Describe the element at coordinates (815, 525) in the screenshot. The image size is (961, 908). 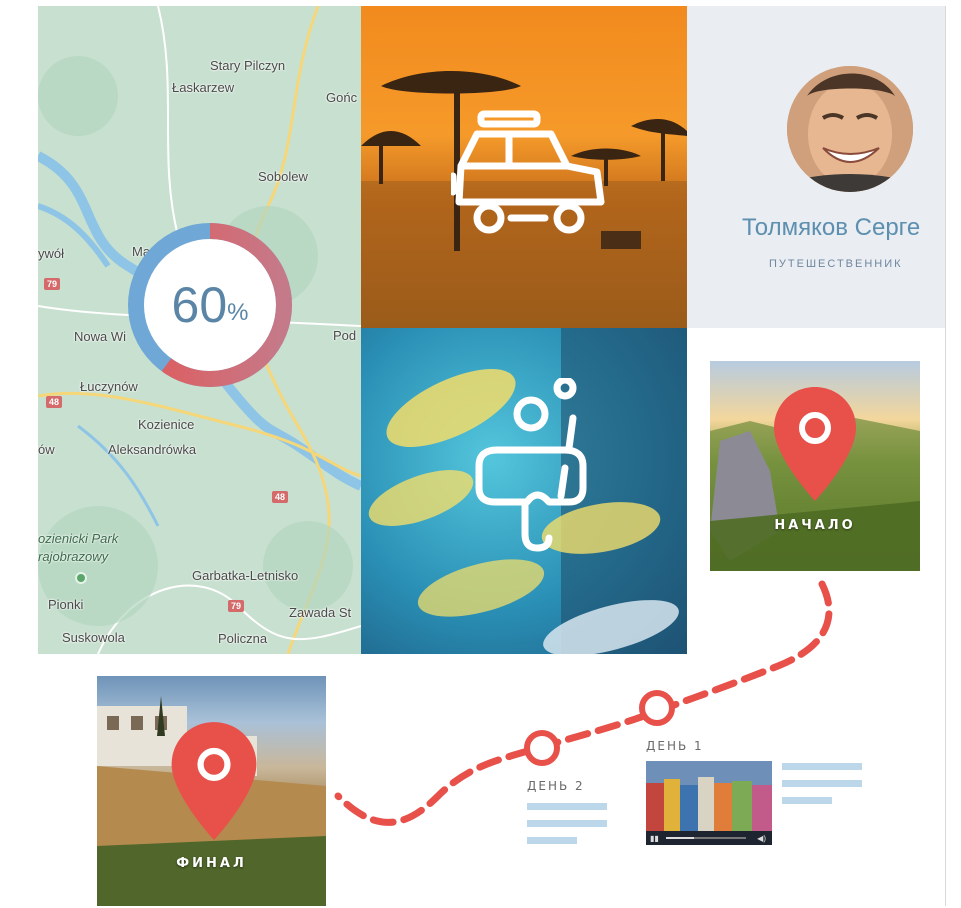
I see `start-label: НАЧАЛО` at that location.